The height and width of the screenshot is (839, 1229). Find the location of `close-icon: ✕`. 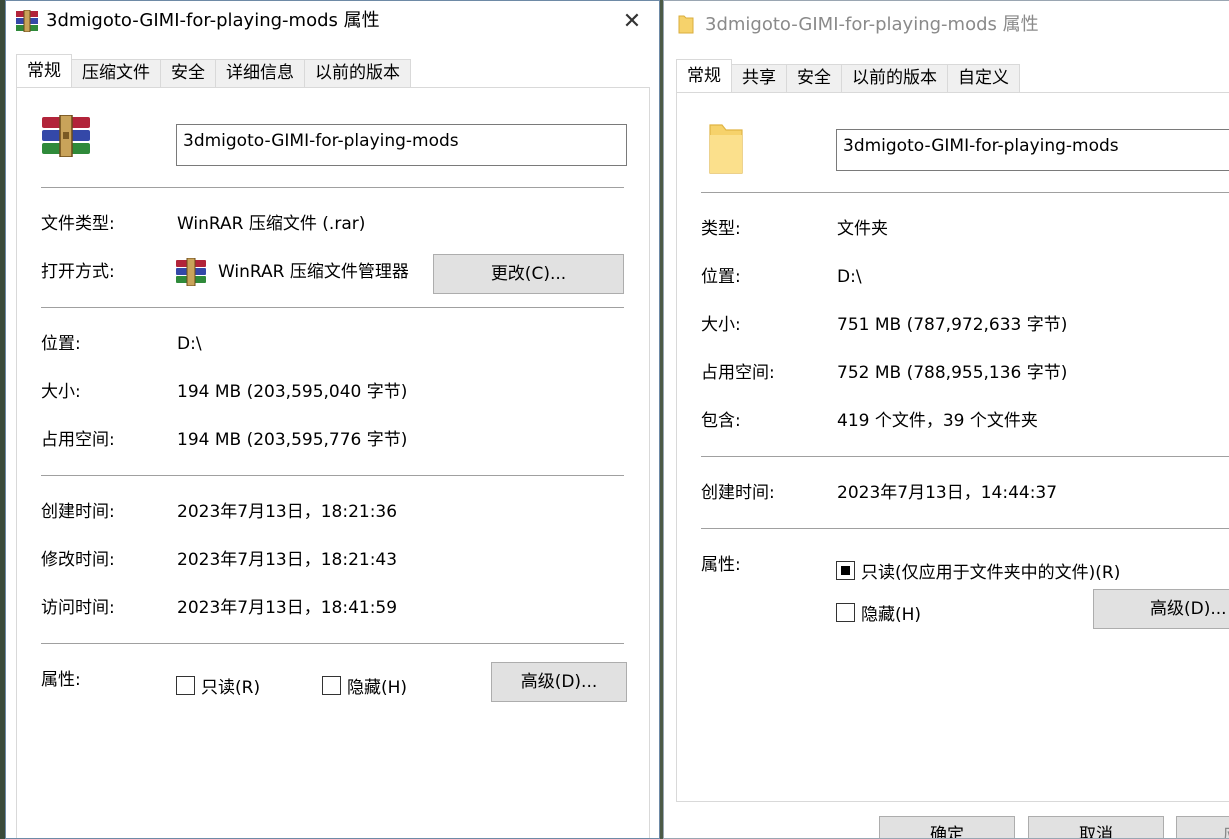

close-icon: ✕ is located at coordinates (632, 22).